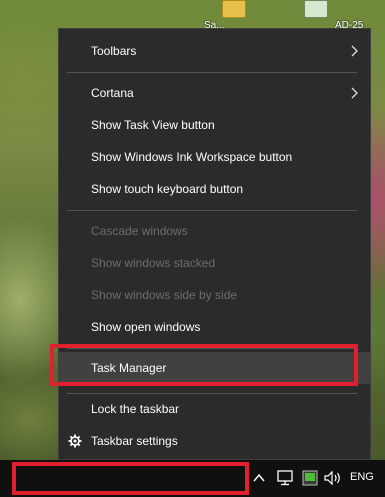 The width and height of the screenshot is (385, 497). Describe the element at coordinates (333, 478) in the screenshot. I see `volume-icon` at that location.